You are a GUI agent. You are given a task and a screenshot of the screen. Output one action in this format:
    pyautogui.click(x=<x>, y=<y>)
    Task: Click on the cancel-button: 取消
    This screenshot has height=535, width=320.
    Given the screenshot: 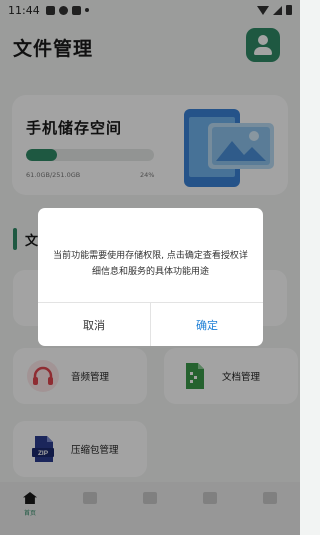 What is the action you would take?
    pyautogui.click(x=94, y=324)
    